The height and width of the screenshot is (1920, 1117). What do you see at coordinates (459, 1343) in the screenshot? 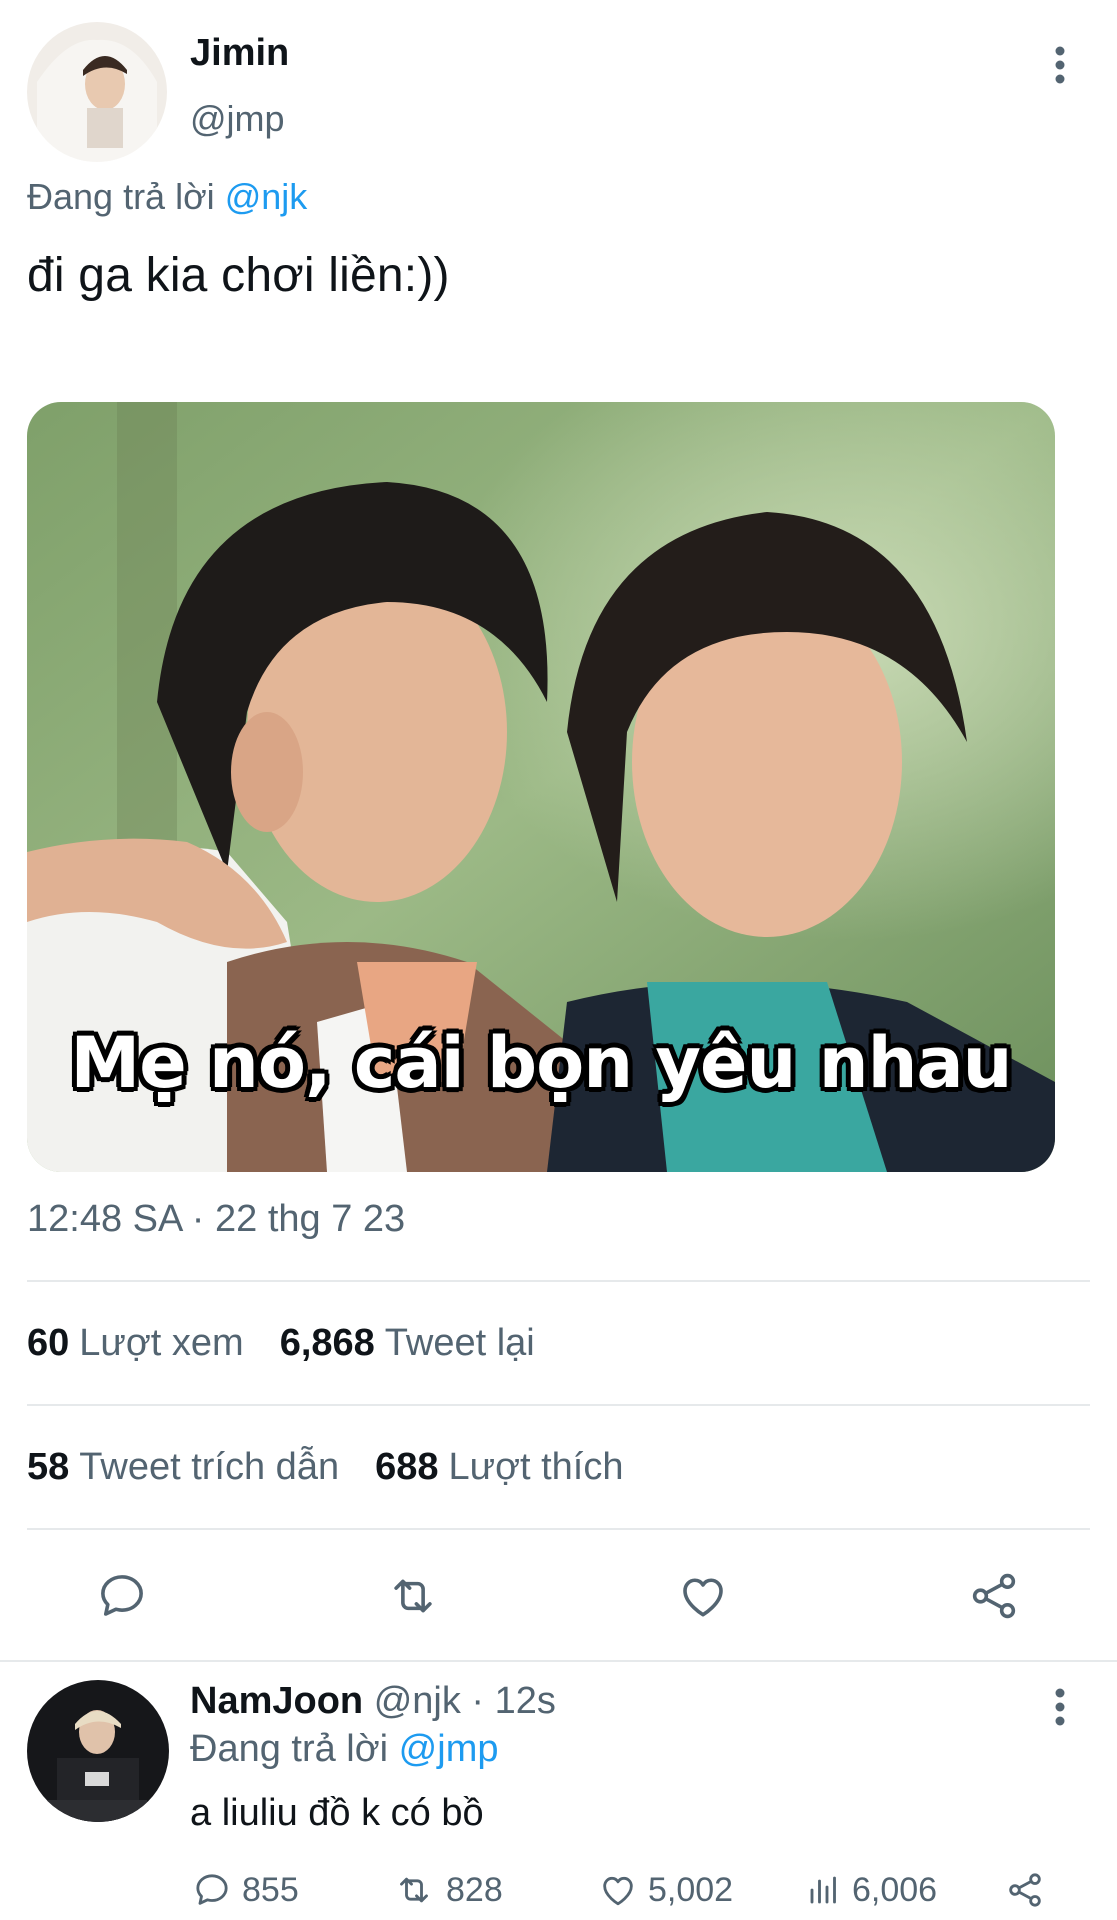
I see `retweets-label: Tweet lại` at bounding box center [459, 1343].